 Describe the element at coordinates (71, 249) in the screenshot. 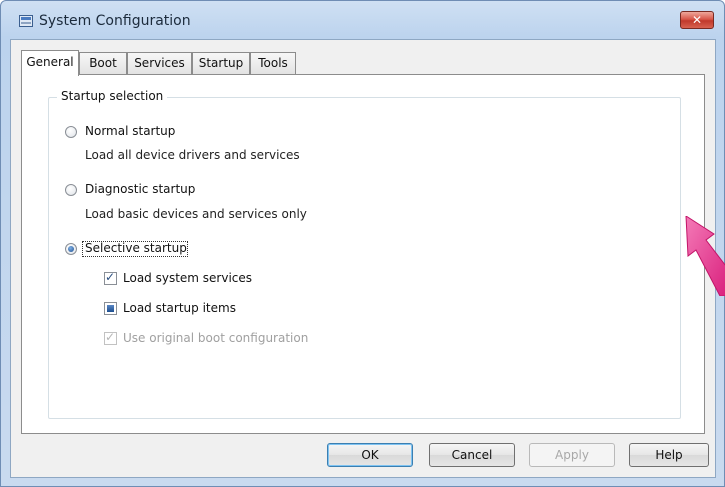

I see `selective-startup-radio` at that location.